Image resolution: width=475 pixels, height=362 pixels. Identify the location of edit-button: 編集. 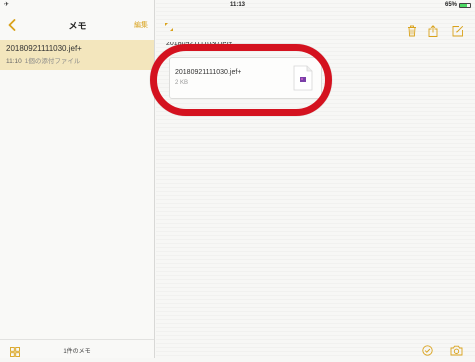
(141, 25).